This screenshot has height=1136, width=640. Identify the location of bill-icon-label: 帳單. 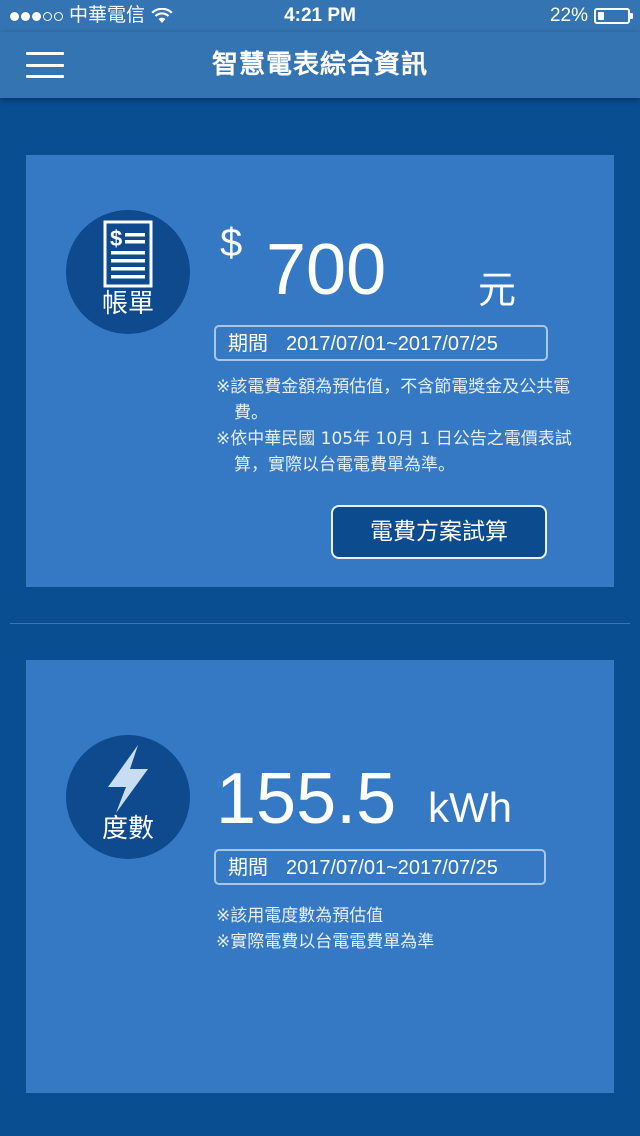
(127, 304).